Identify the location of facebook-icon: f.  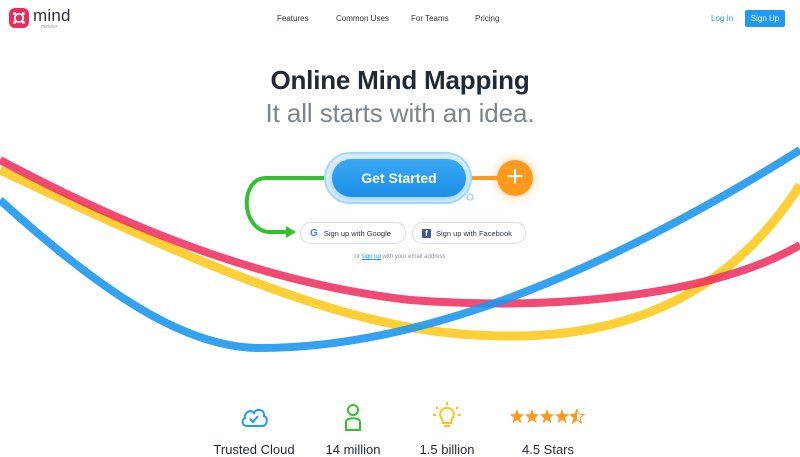
(426, 233).